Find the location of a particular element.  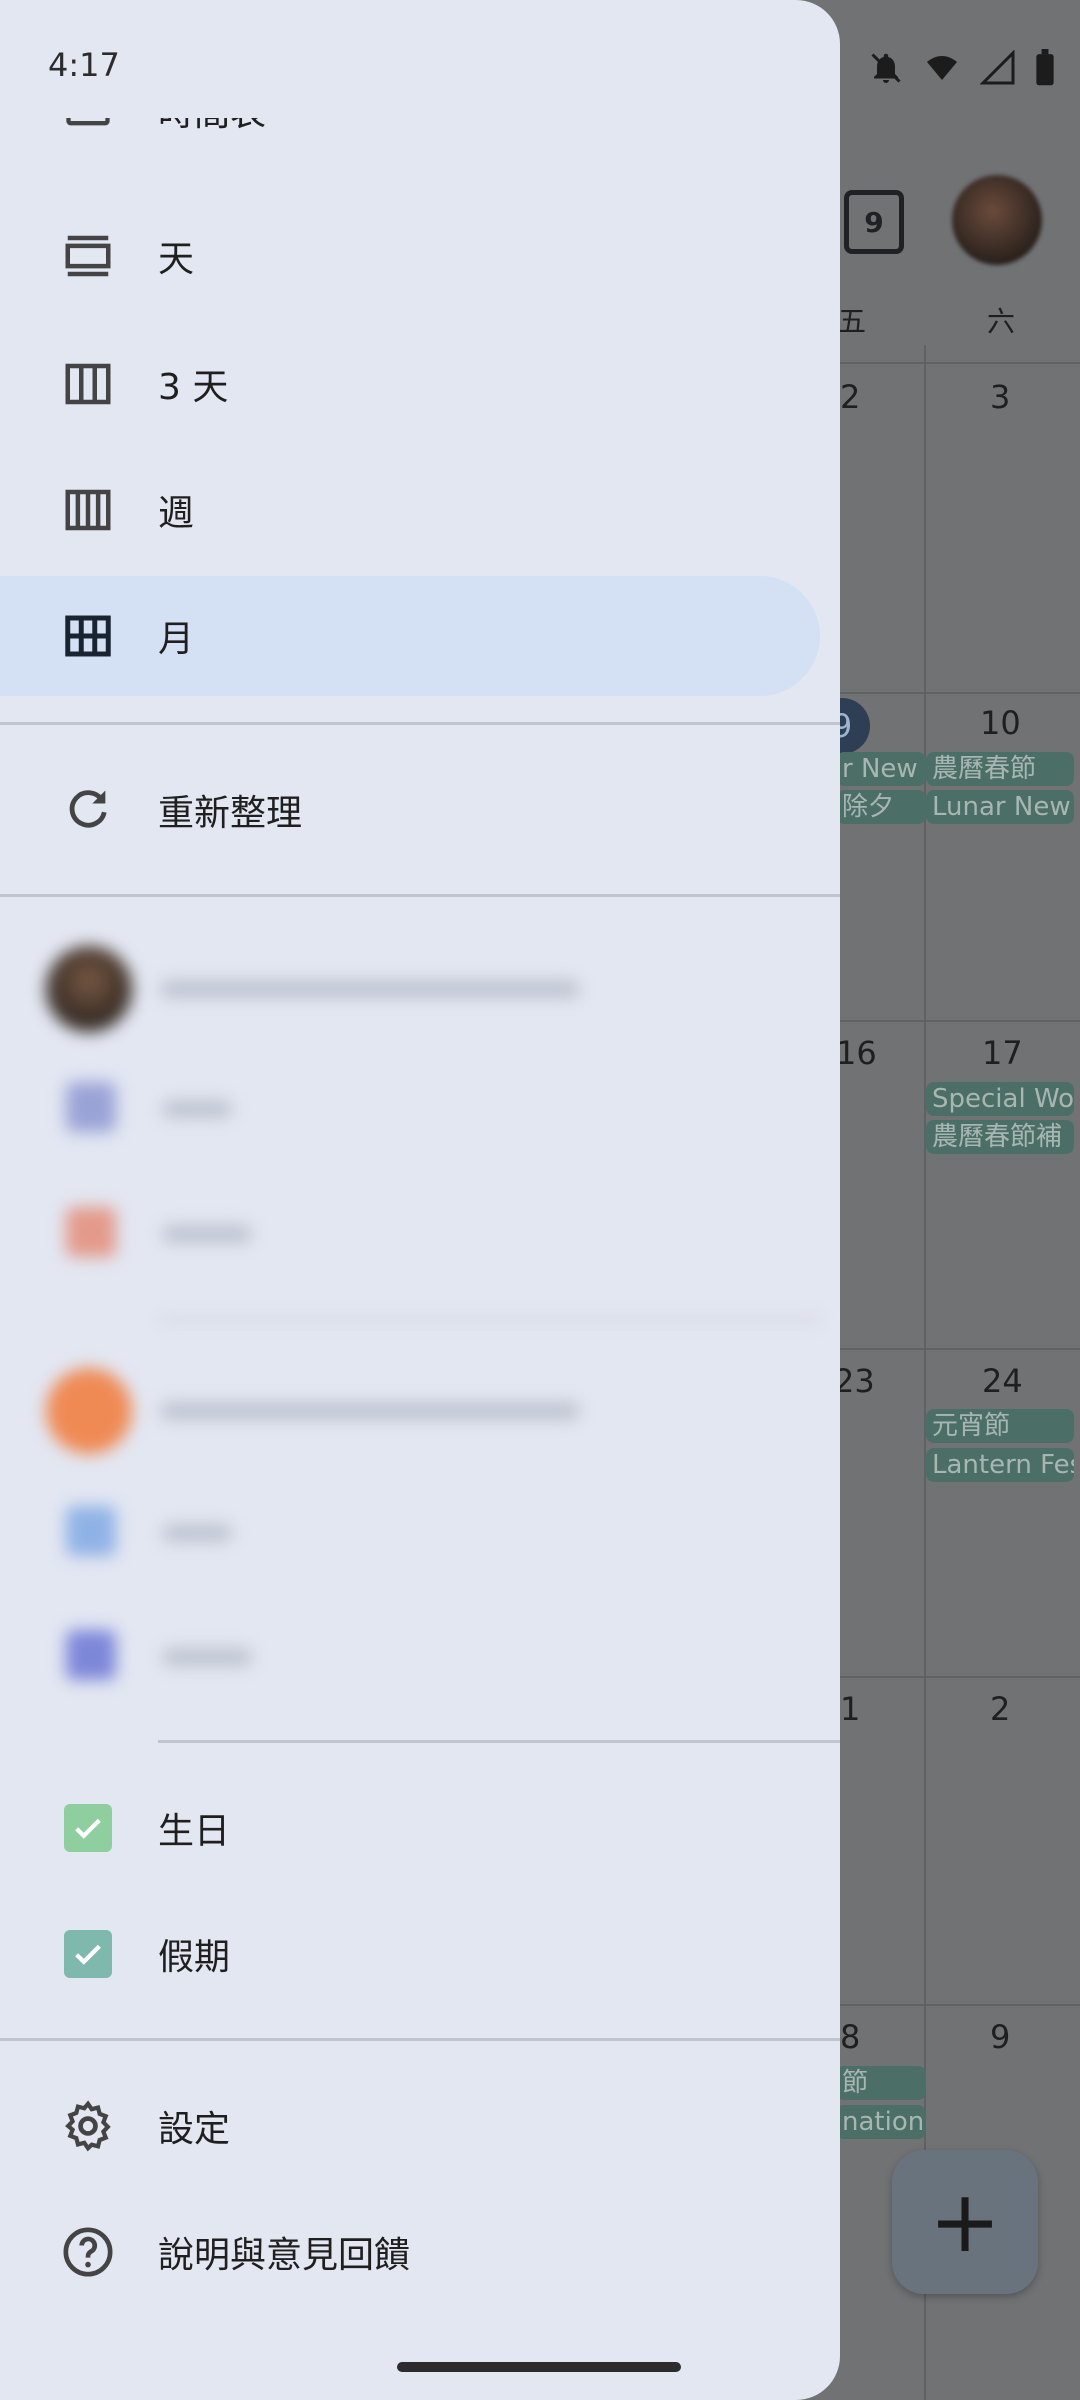

battery-icon is located at coordinates (1045, 67).